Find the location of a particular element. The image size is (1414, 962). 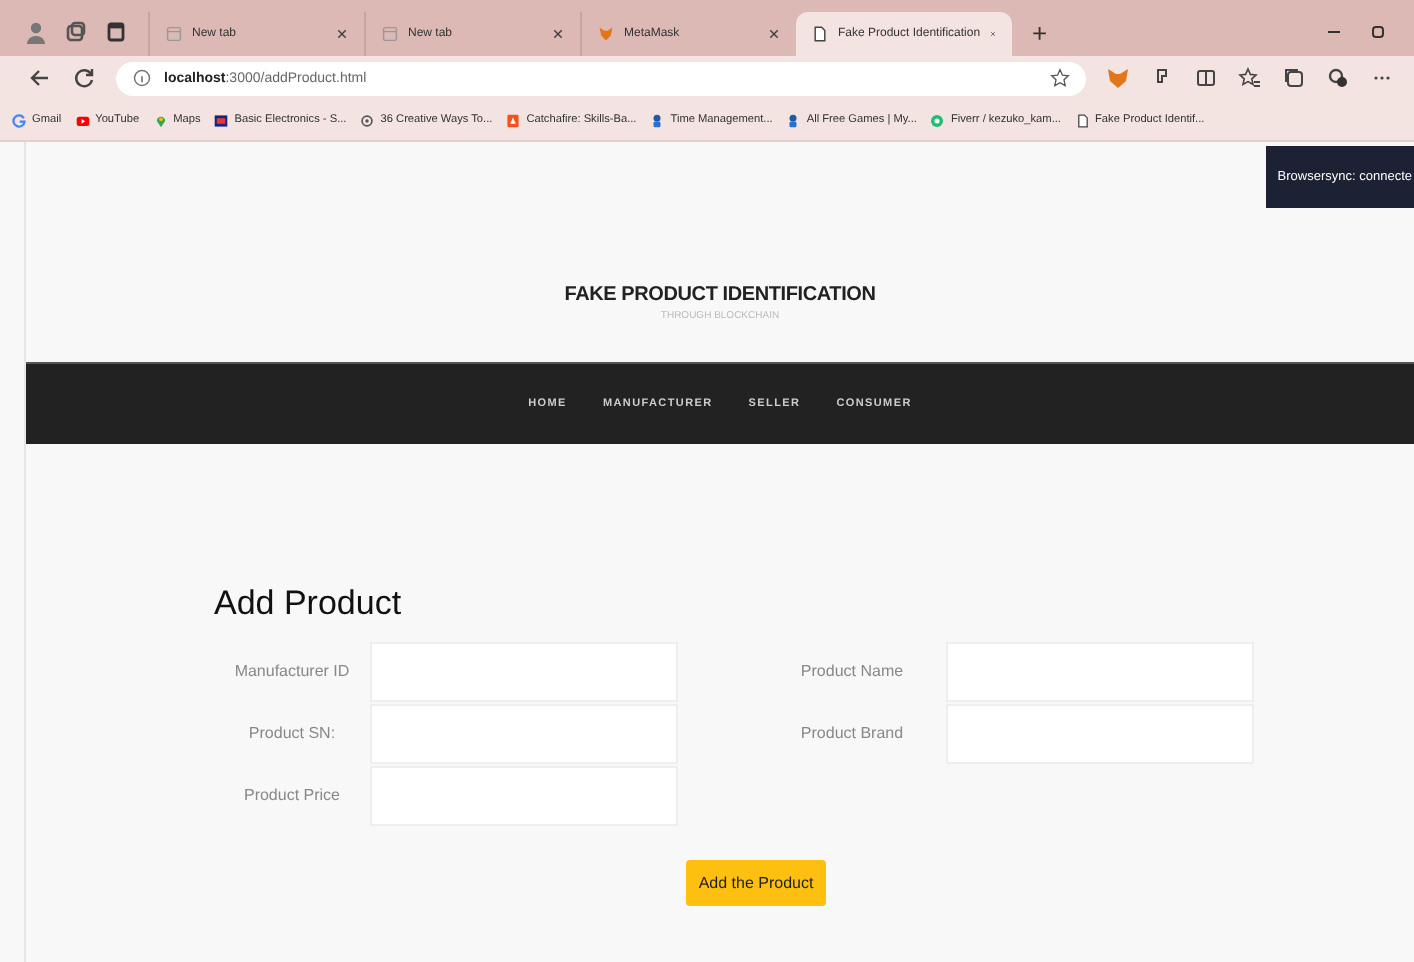

star-icon is located at coordinates (1060, 78).